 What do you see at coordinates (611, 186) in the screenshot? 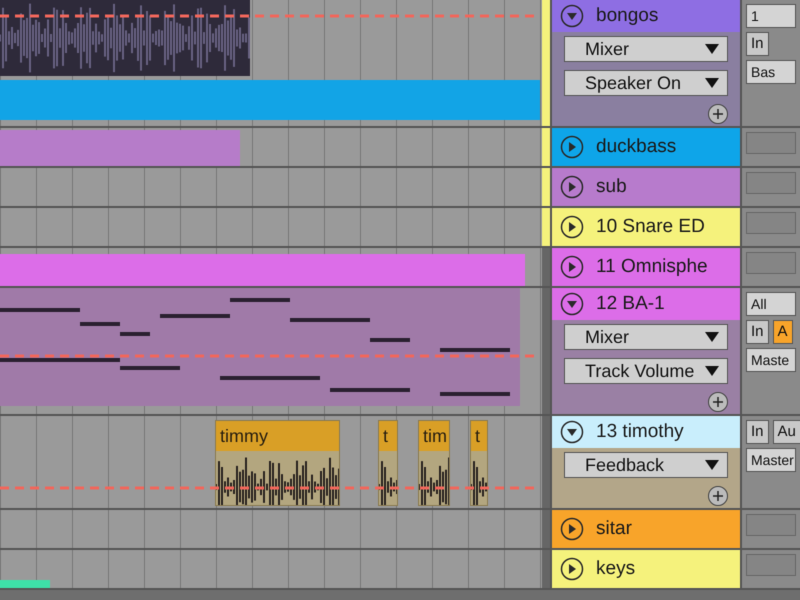
I see `track-name: sub` at bounding box center [611, 186].